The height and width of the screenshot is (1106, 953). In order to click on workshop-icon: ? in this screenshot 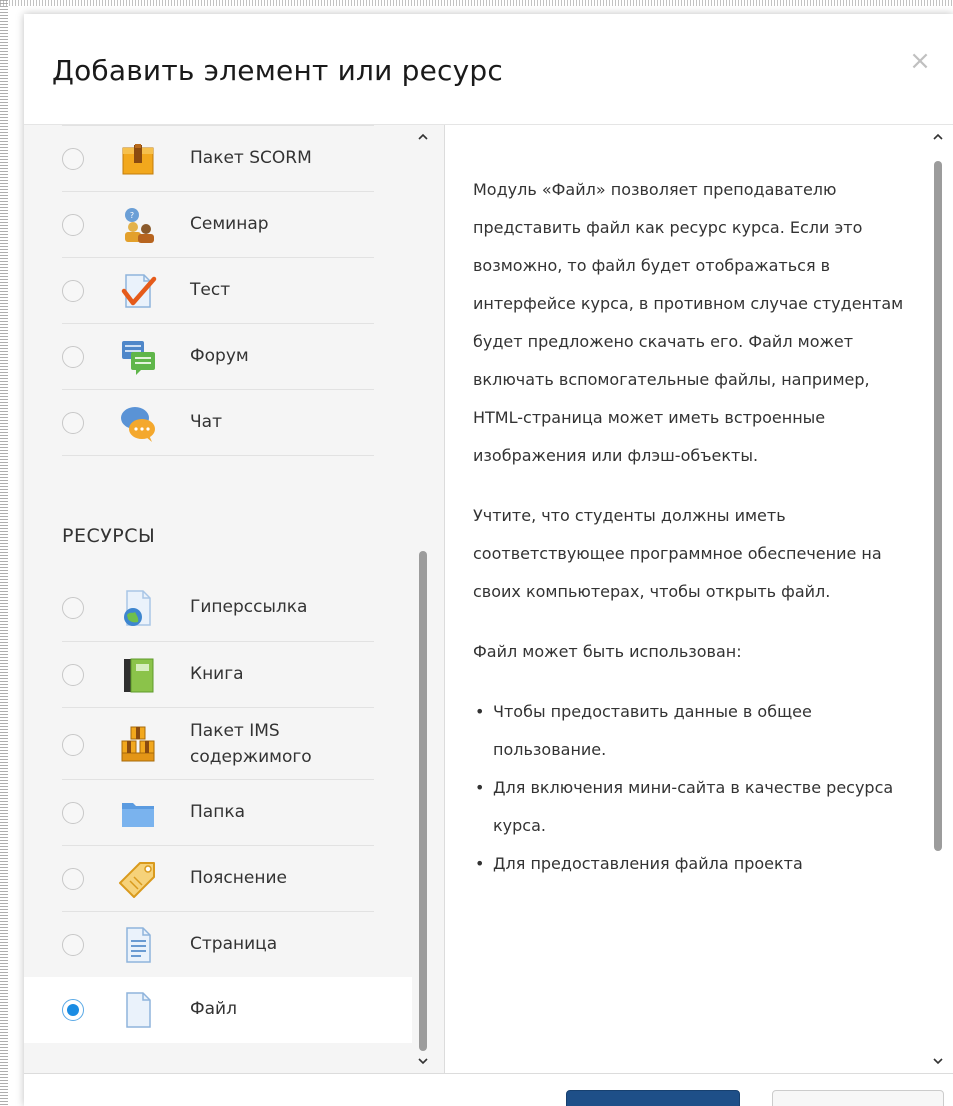, I will do `click(139, 225)`.